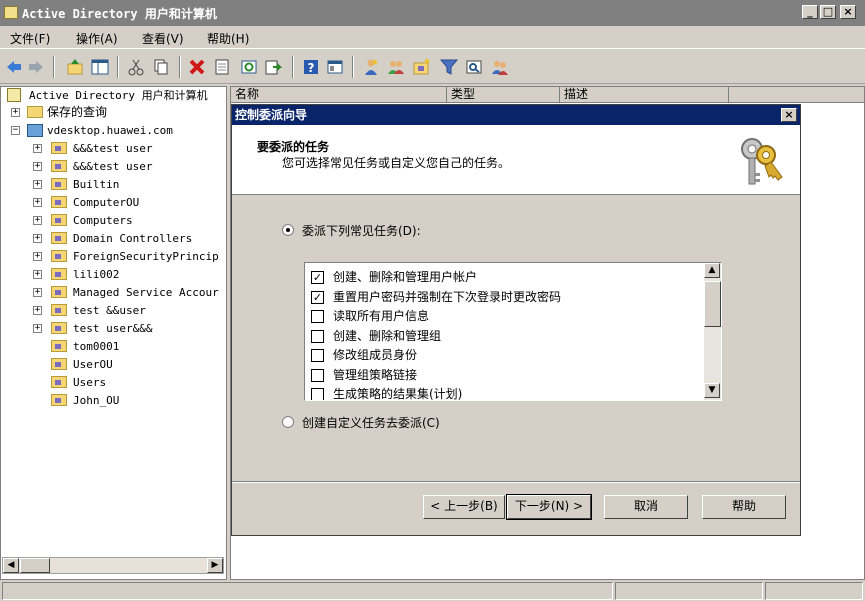 This screenshot has height=601, width=865. What do you see at coordinates (96, 346) in the screenshot?
I see `tree-item-label: tom0001` at bounding box center [96, 346].